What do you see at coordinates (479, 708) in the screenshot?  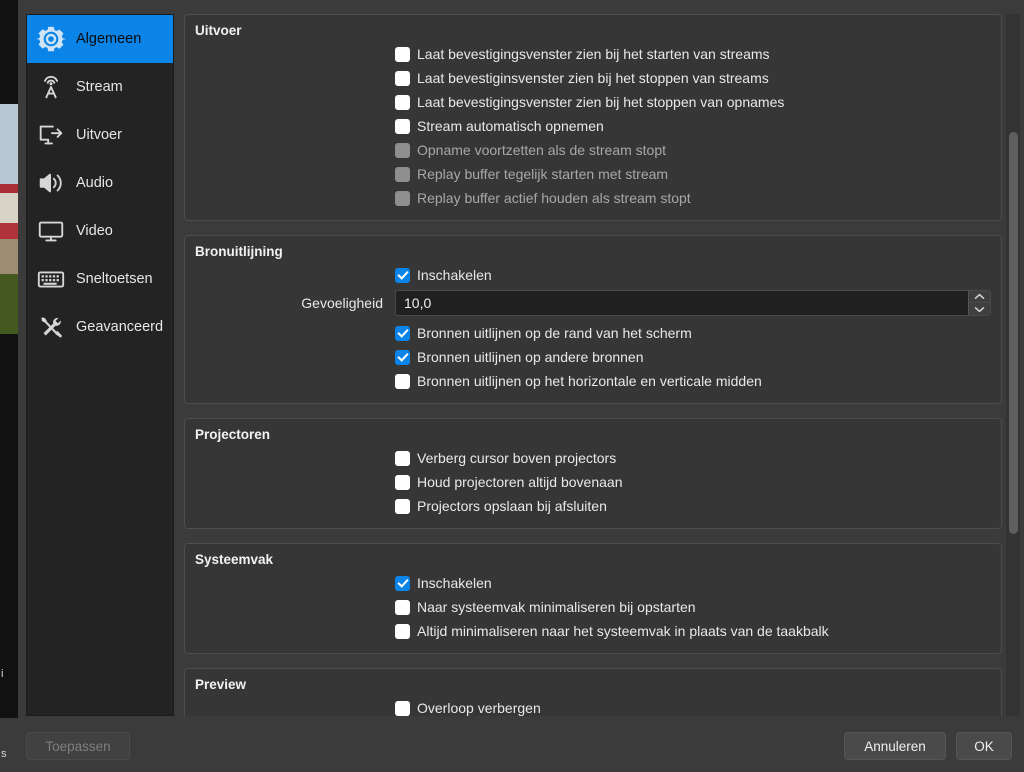 I see `checkbox-label: Overloop verbergen` at bounding box center [479, 708].